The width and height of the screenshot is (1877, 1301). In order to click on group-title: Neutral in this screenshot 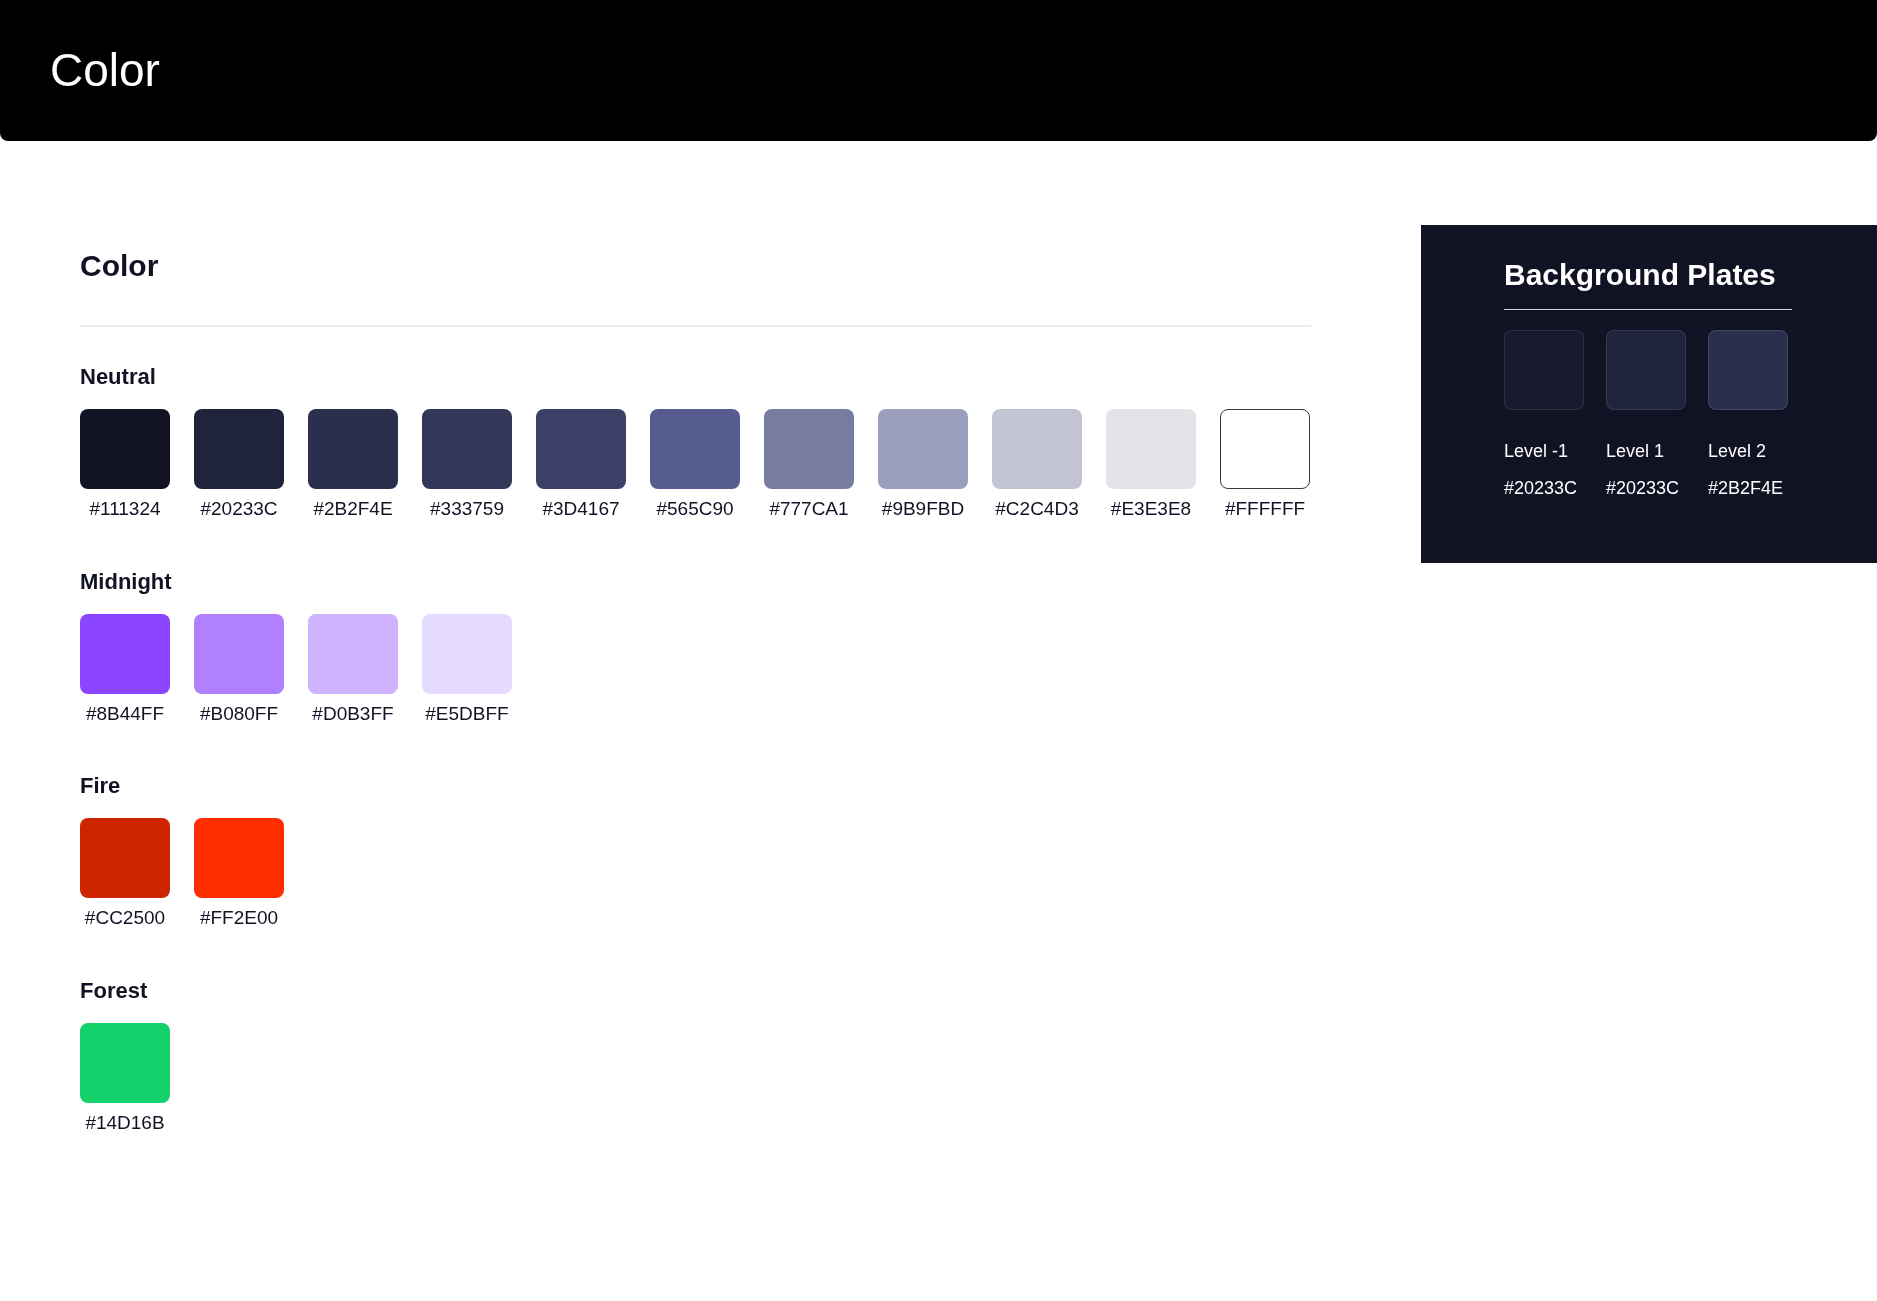, I will do `click(118, 377)`.